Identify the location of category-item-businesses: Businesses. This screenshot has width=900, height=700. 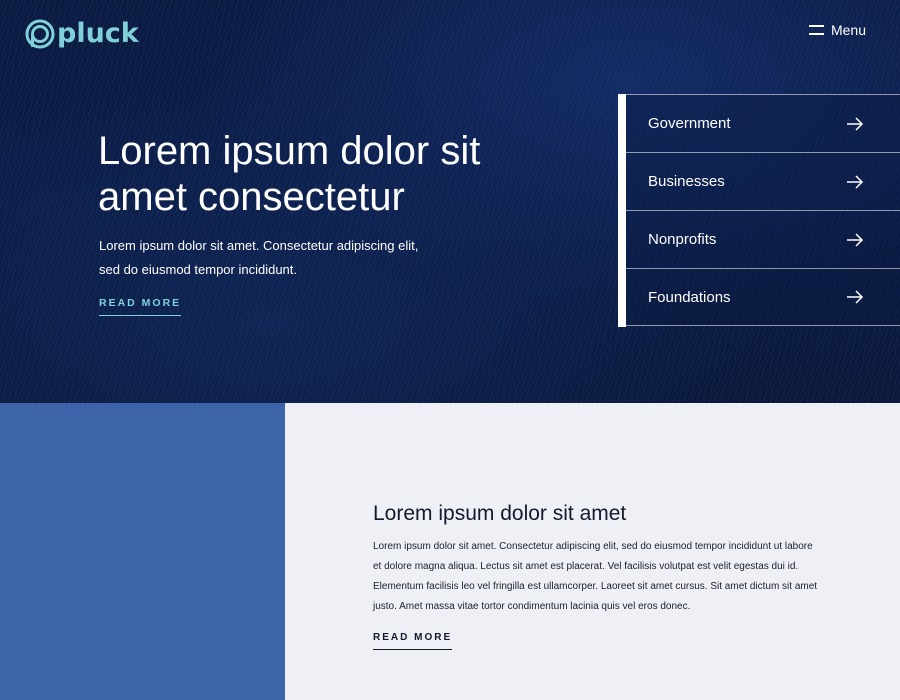
(763, 181).